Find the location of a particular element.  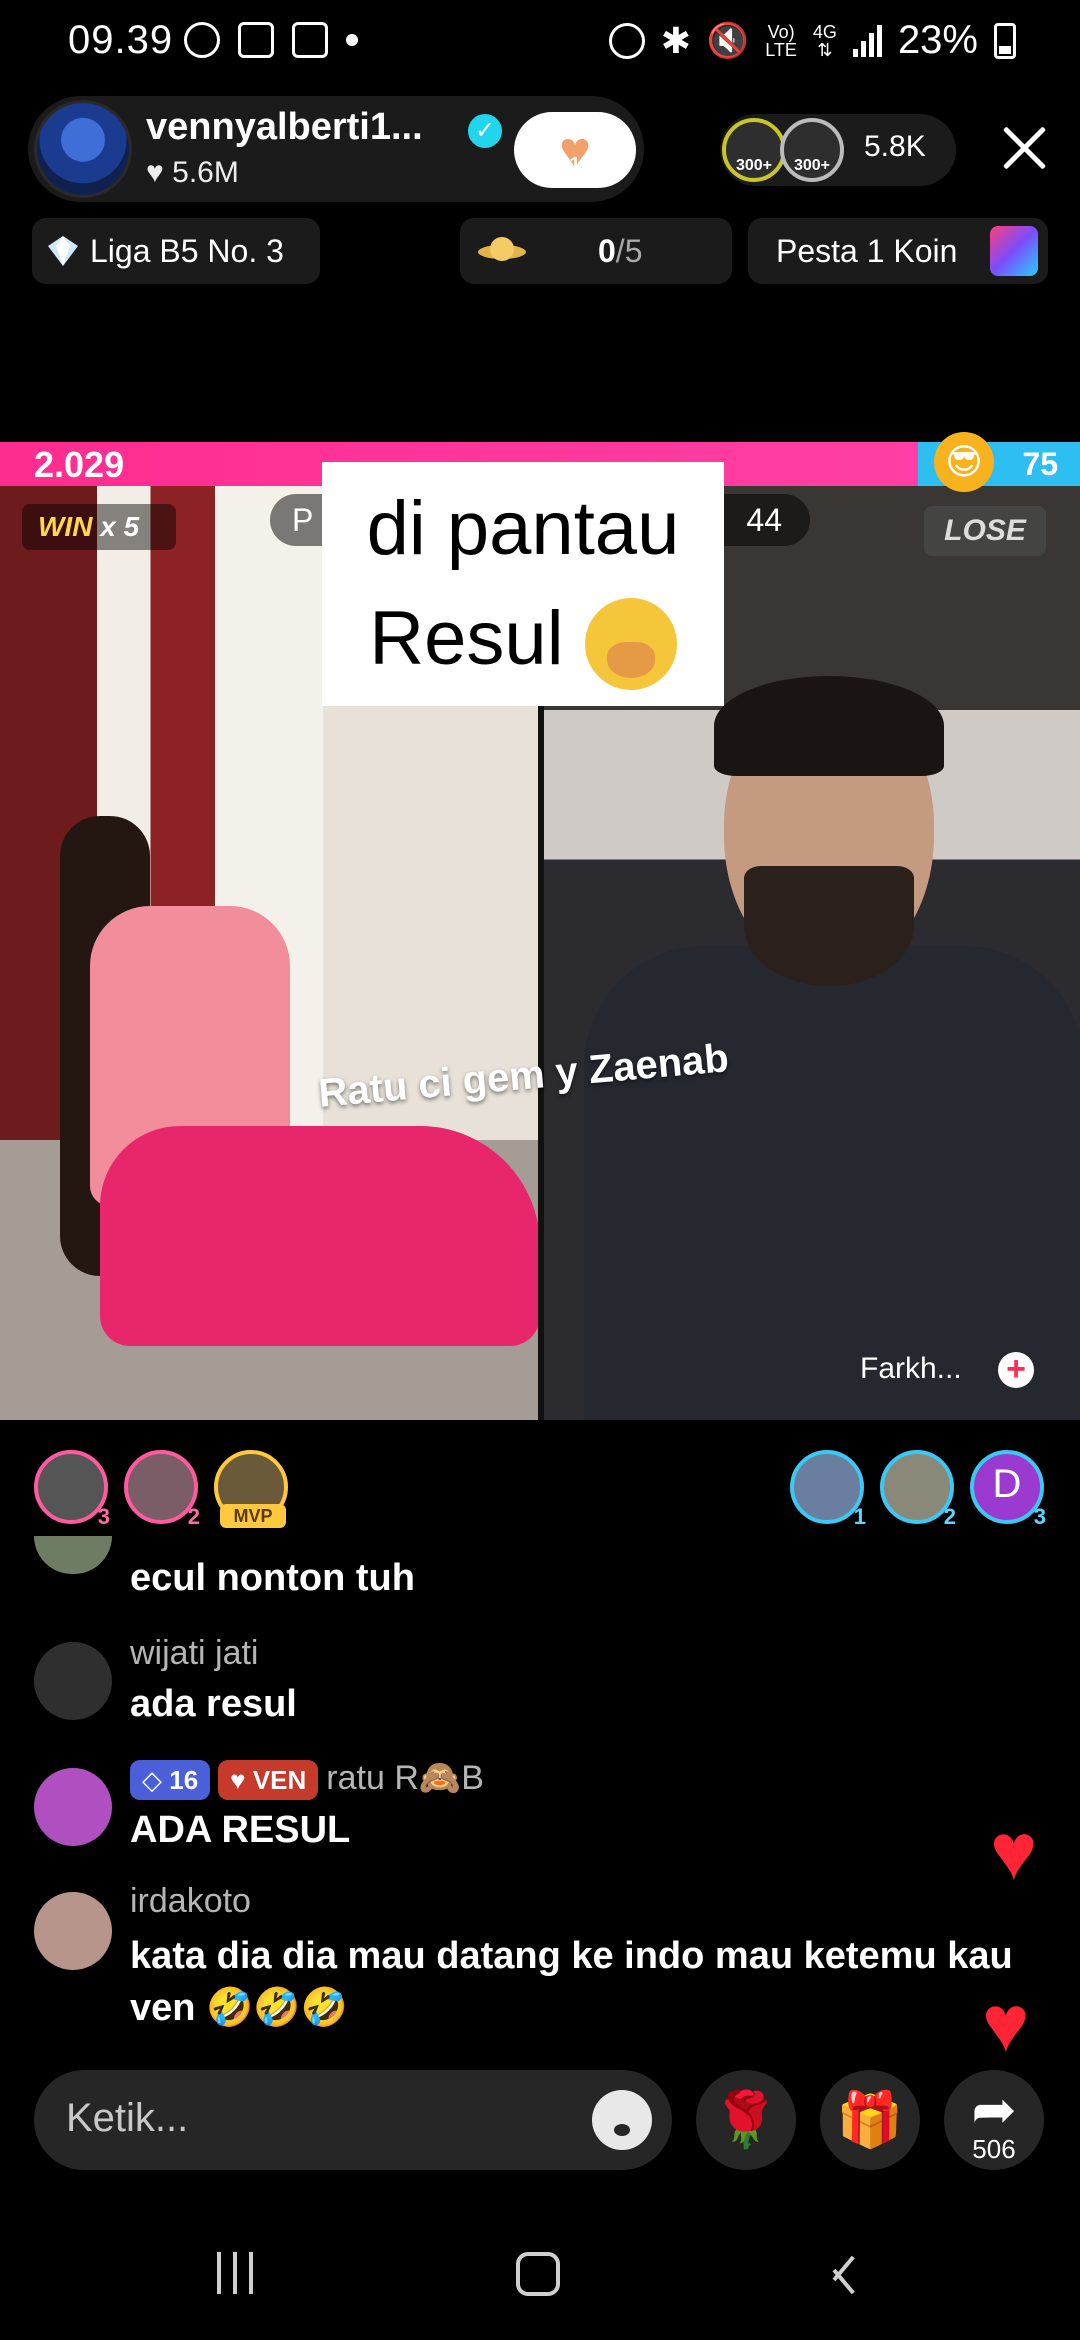

win-label: WIN is located at coordinates (65, 526).